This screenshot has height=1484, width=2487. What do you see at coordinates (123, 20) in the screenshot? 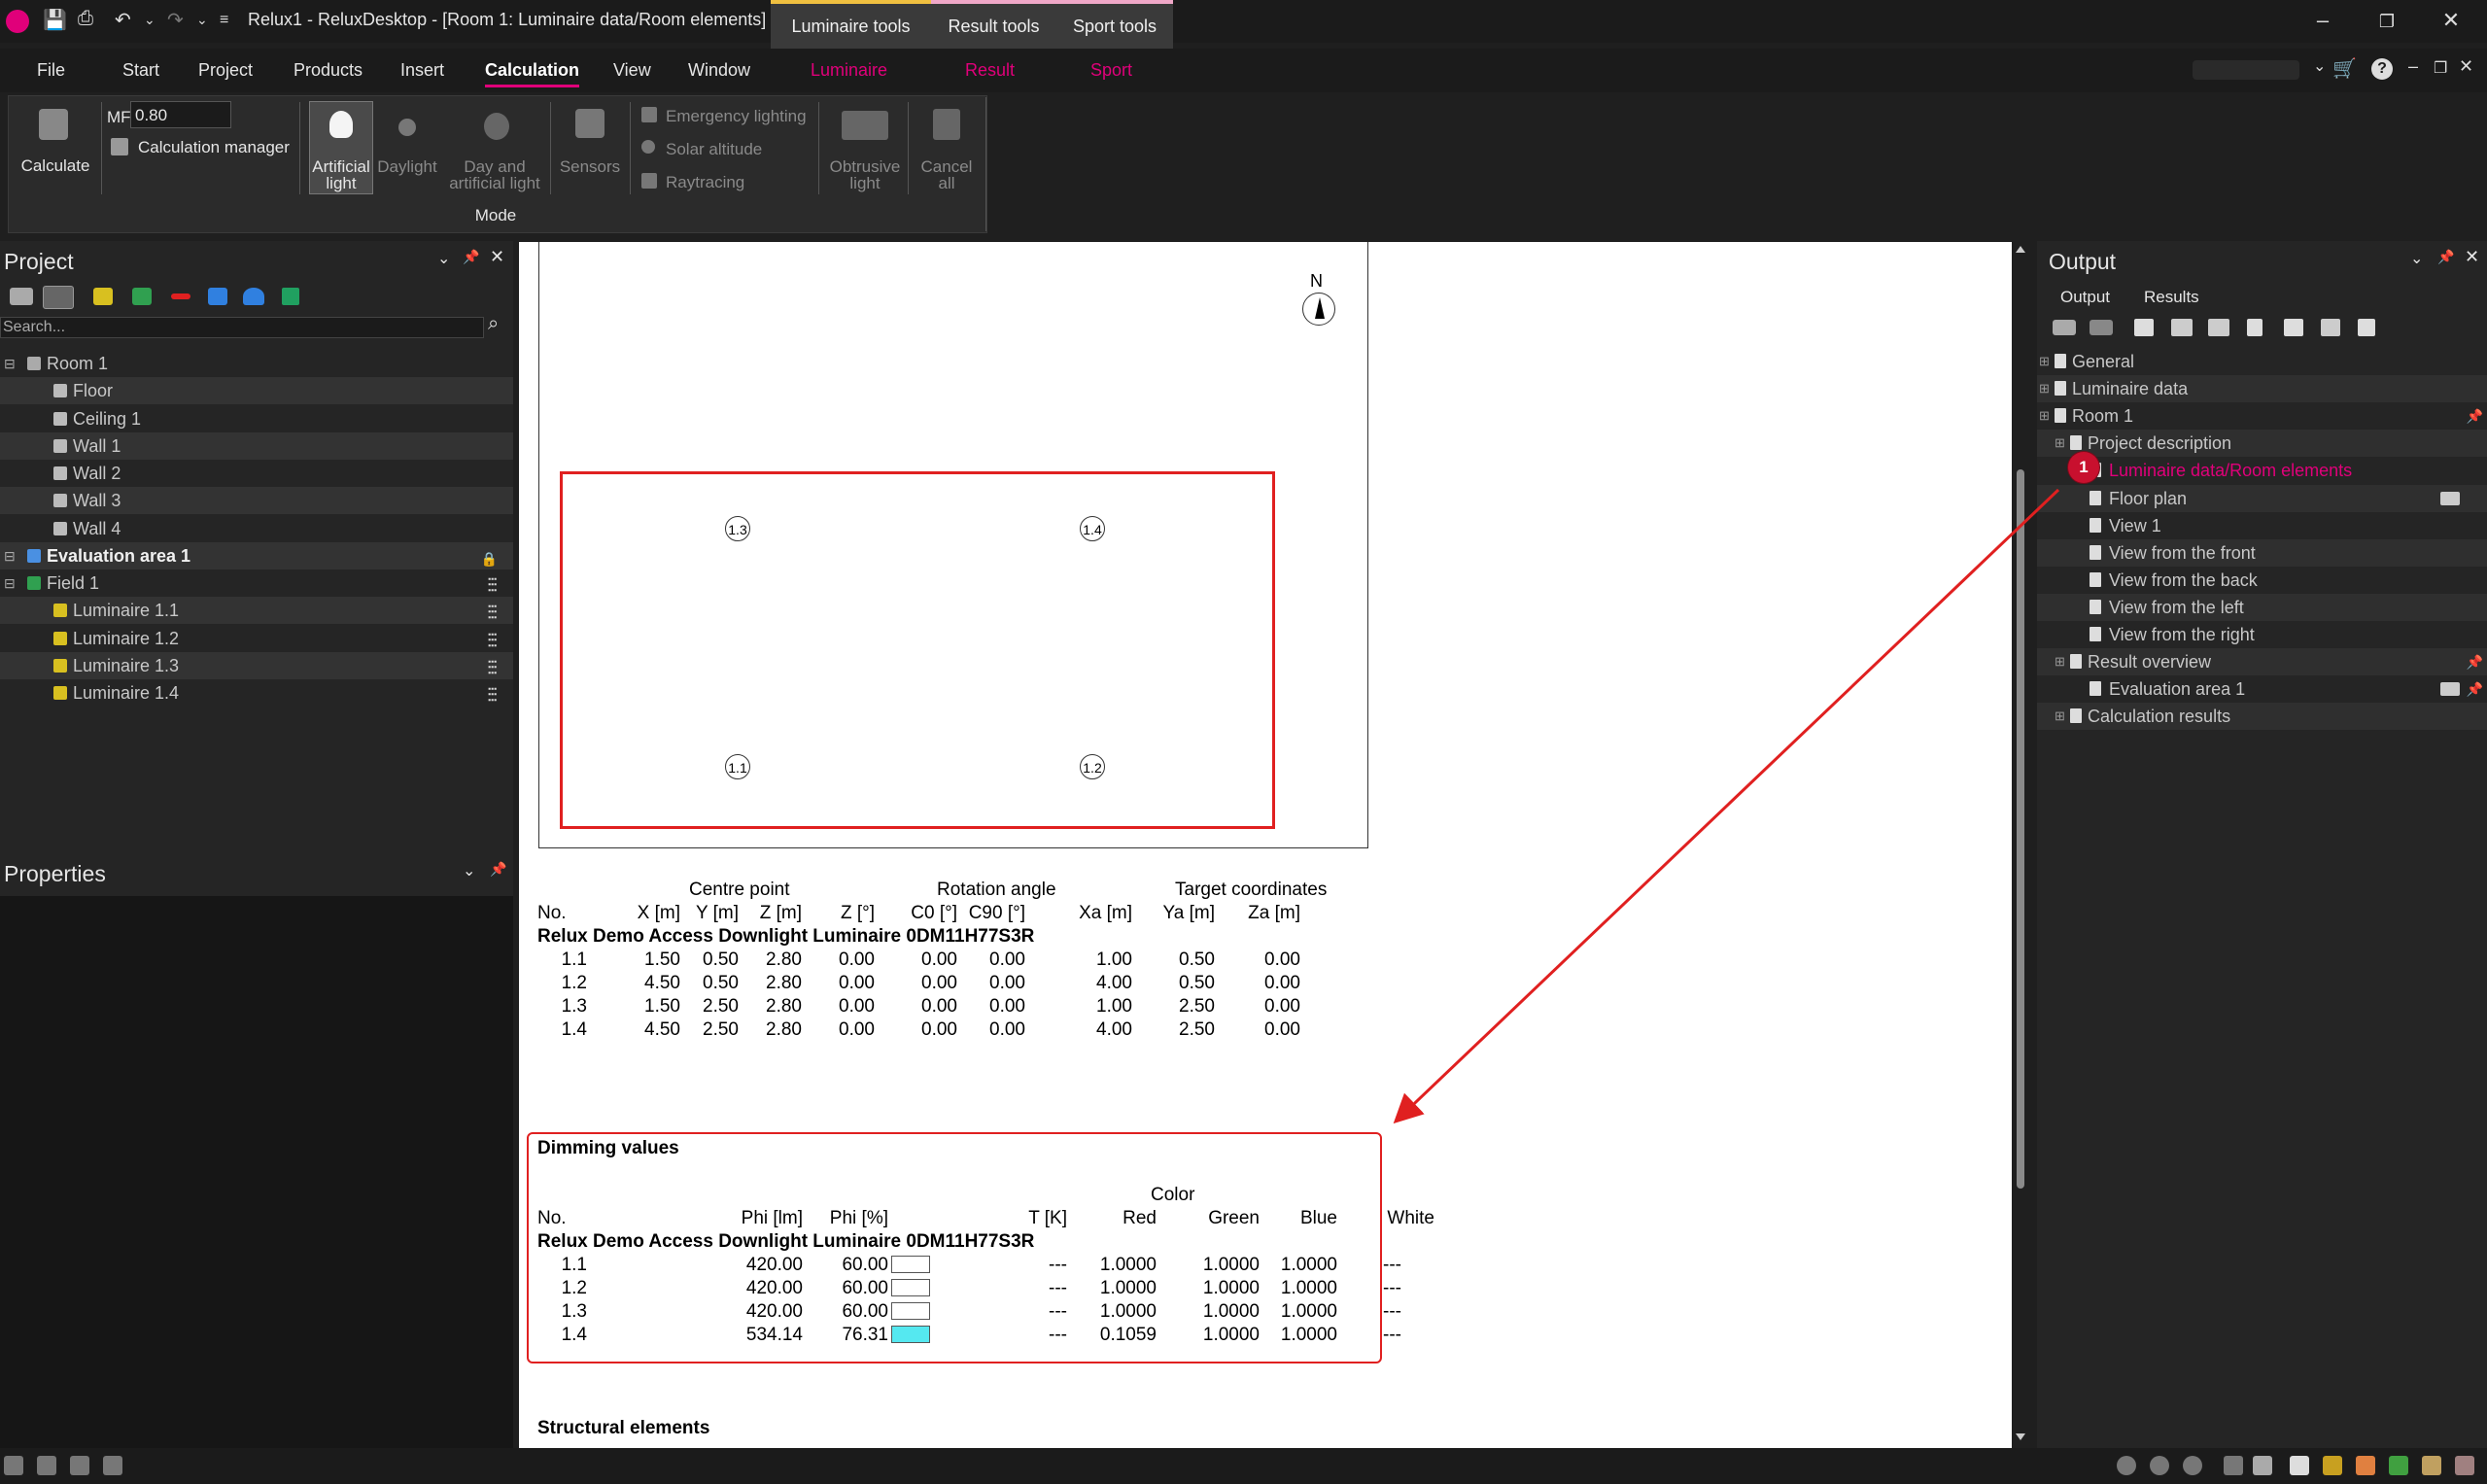
I see `undo-icon: ↶` at bounding box center [123, 20].